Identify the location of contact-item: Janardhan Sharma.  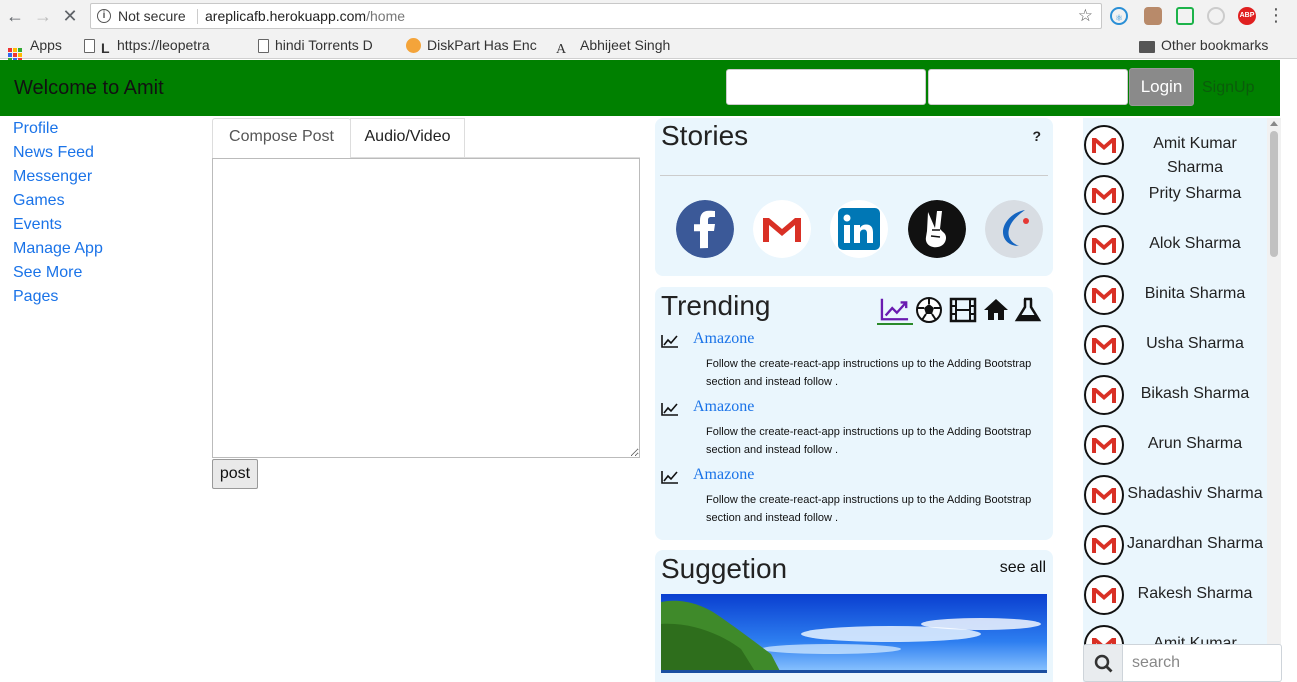
(1175, 543).